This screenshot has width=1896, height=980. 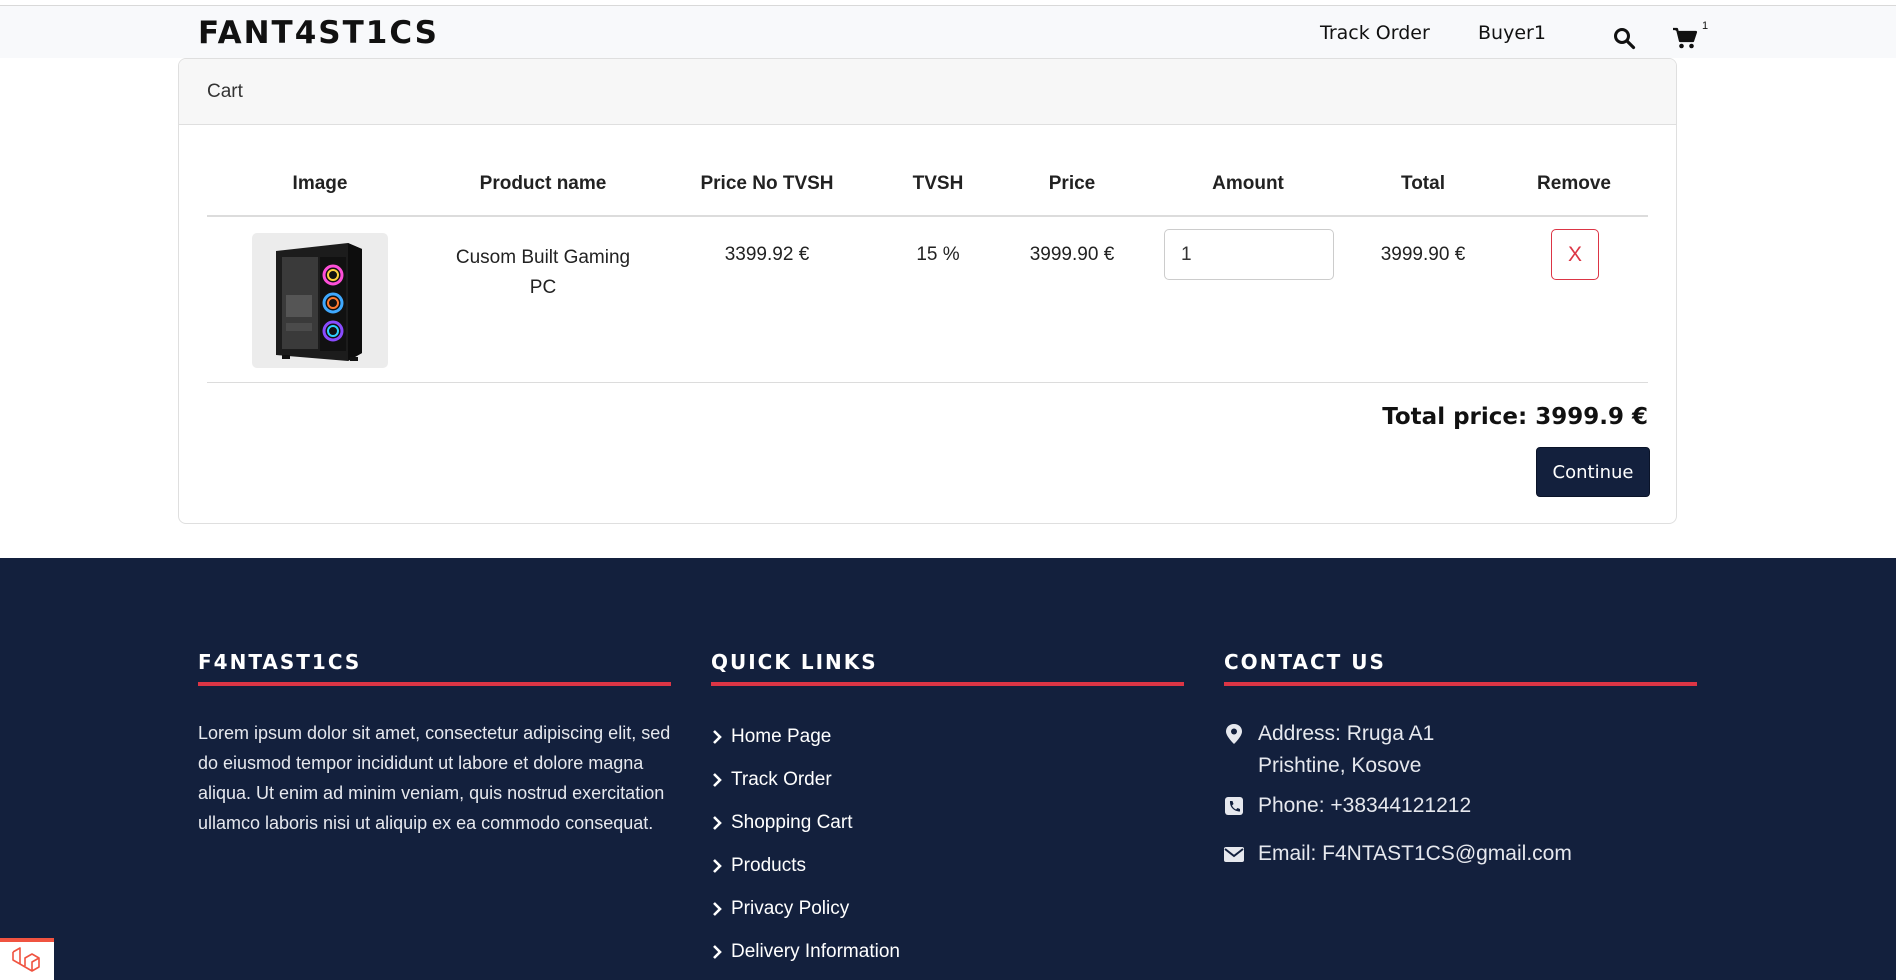 What do you see at coordinates (805, 833) in the screenshot?
I see `footer-link-shopping-cart: Shopping Cart` at bounding box center [805, 833].